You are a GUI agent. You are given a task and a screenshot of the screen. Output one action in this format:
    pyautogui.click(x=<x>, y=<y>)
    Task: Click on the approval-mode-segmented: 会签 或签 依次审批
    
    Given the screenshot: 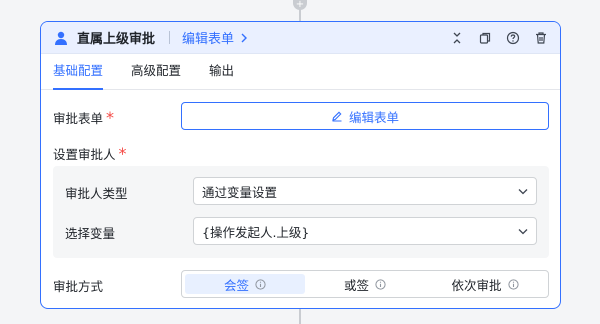 What is the action you would take?
    pyautogui.click(x=365, y=284)
    